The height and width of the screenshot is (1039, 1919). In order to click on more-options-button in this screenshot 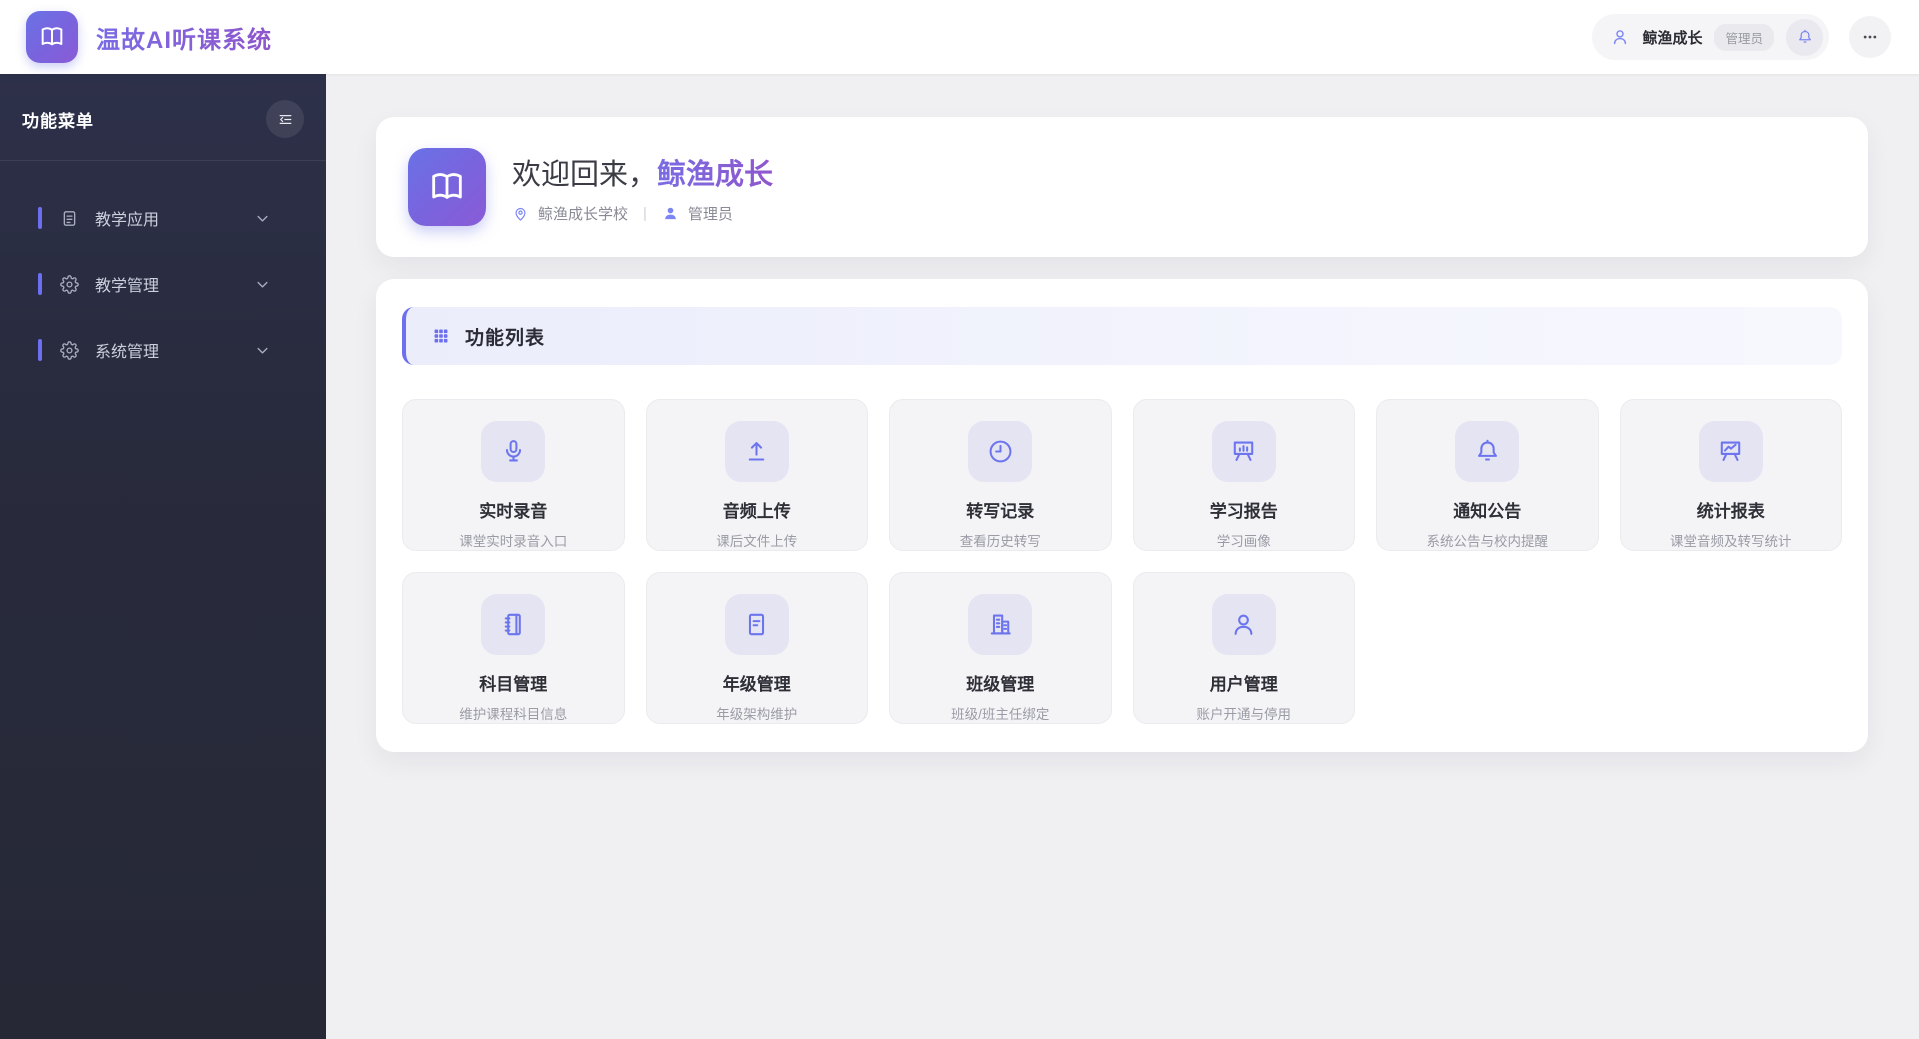, I will do `click(1870, 37)`.